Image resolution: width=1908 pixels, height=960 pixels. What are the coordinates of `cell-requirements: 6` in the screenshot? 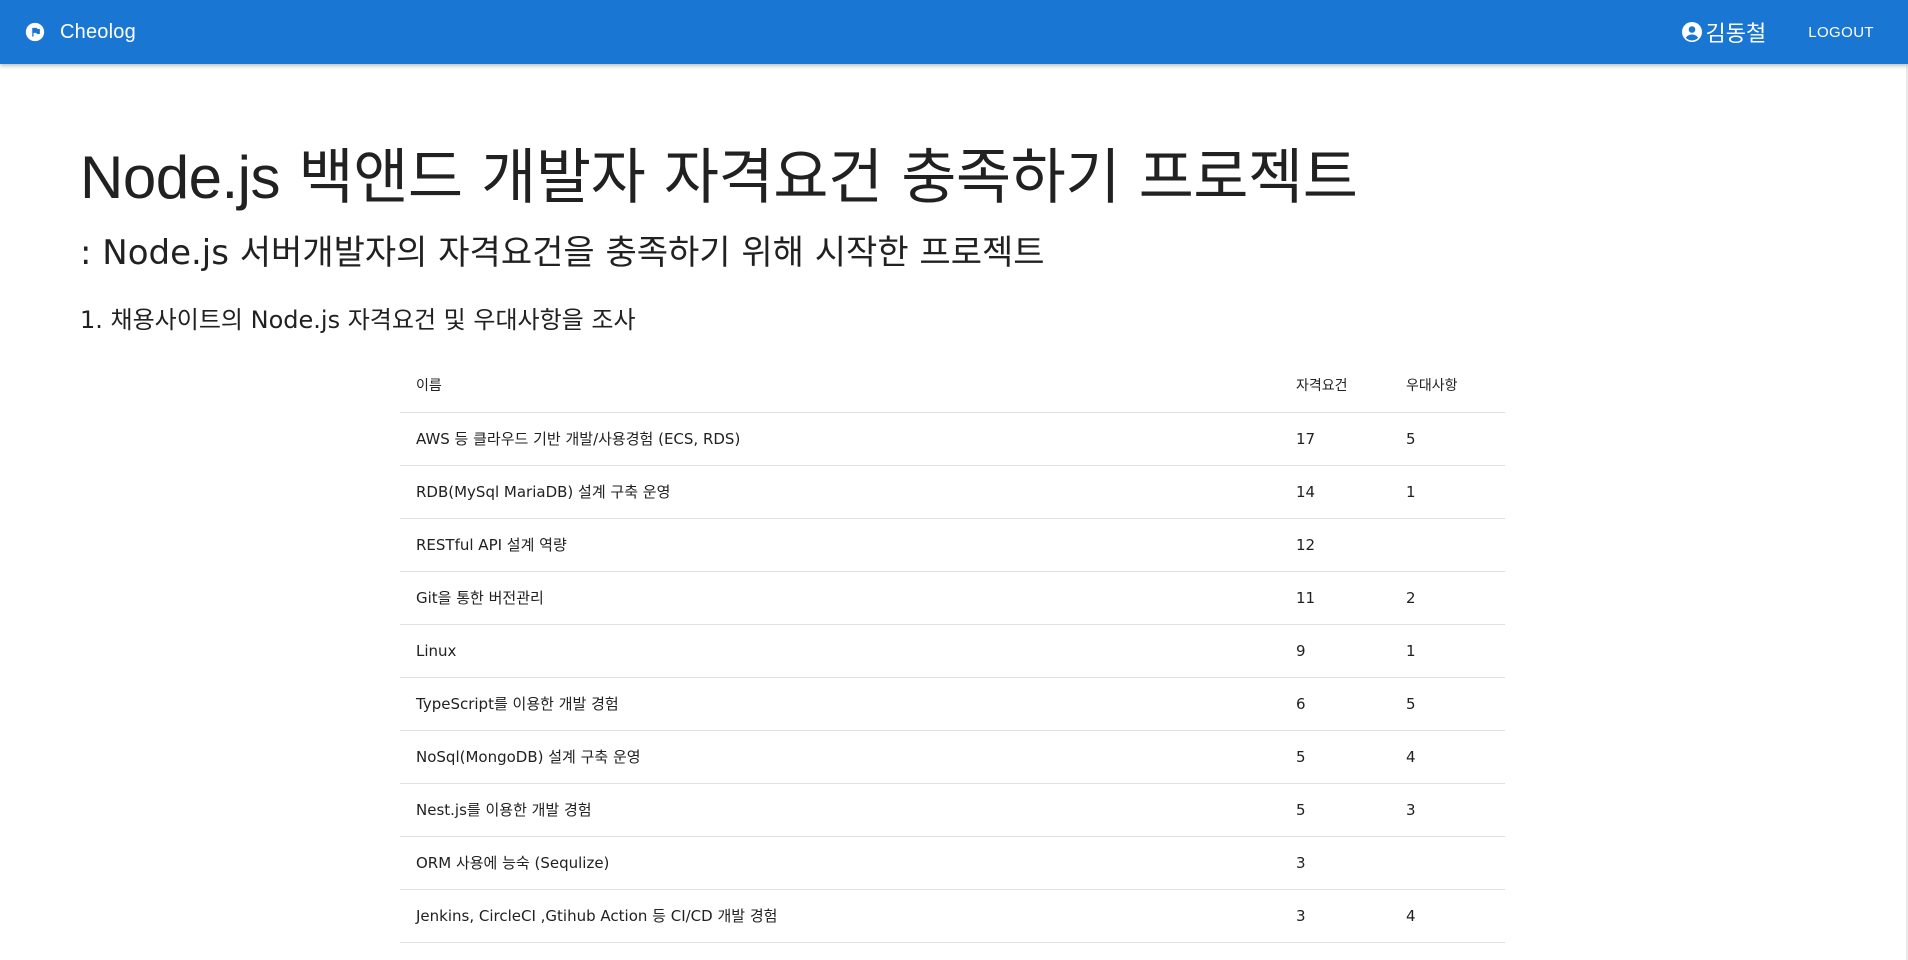 It's located at (1335, 704).